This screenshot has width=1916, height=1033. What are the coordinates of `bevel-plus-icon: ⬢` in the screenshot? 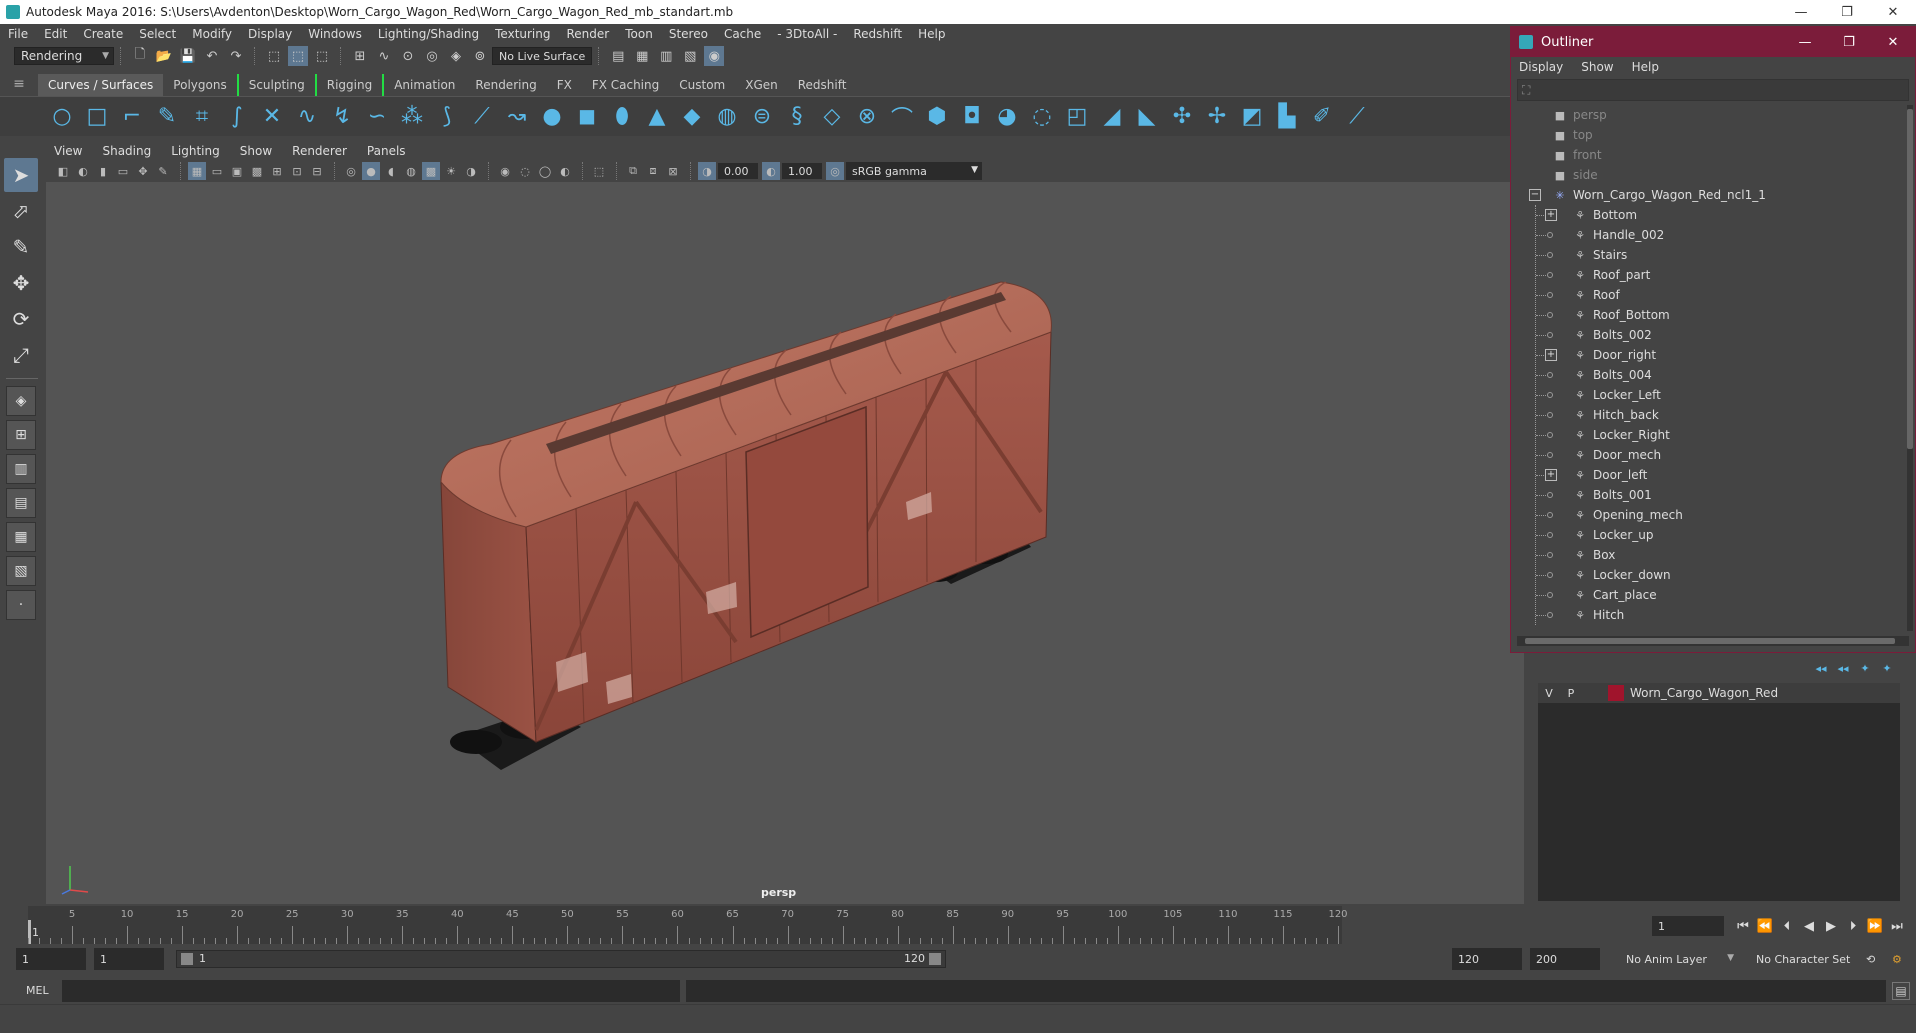 It's located at (937, 117).